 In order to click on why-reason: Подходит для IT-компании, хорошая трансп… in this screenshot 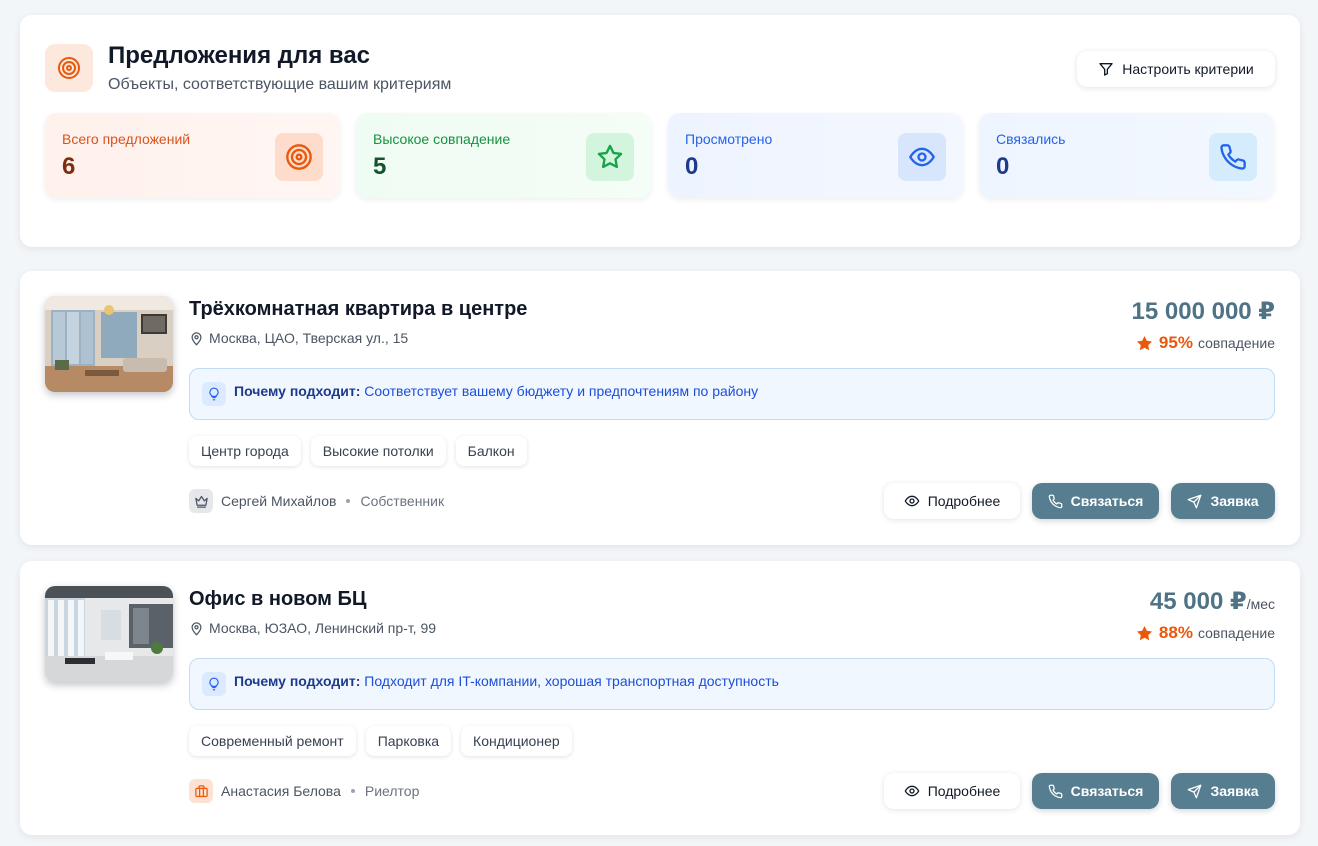, I will do `click(571, 681)`.